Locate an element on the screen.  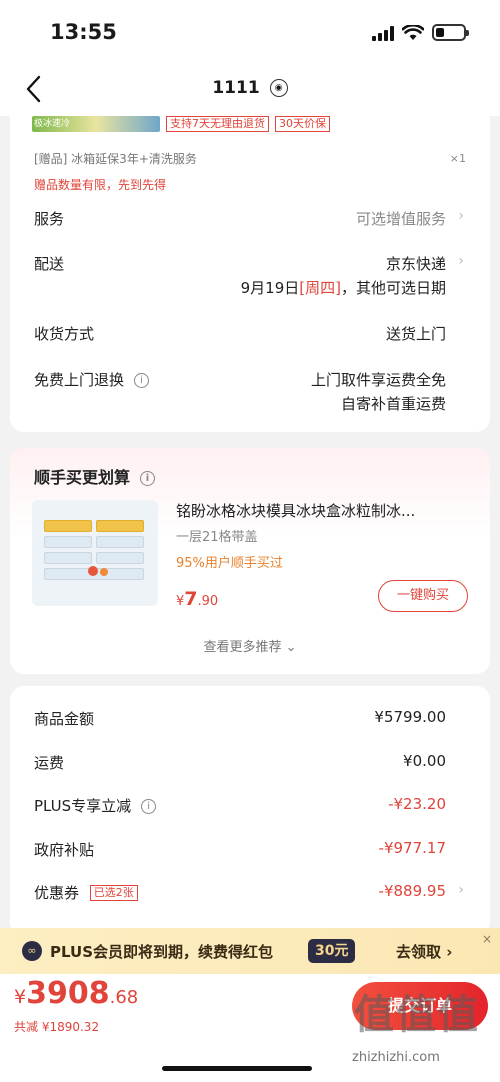
watermark: 值值值 zhizhizhi.com is located at coordinates (422, 1026).